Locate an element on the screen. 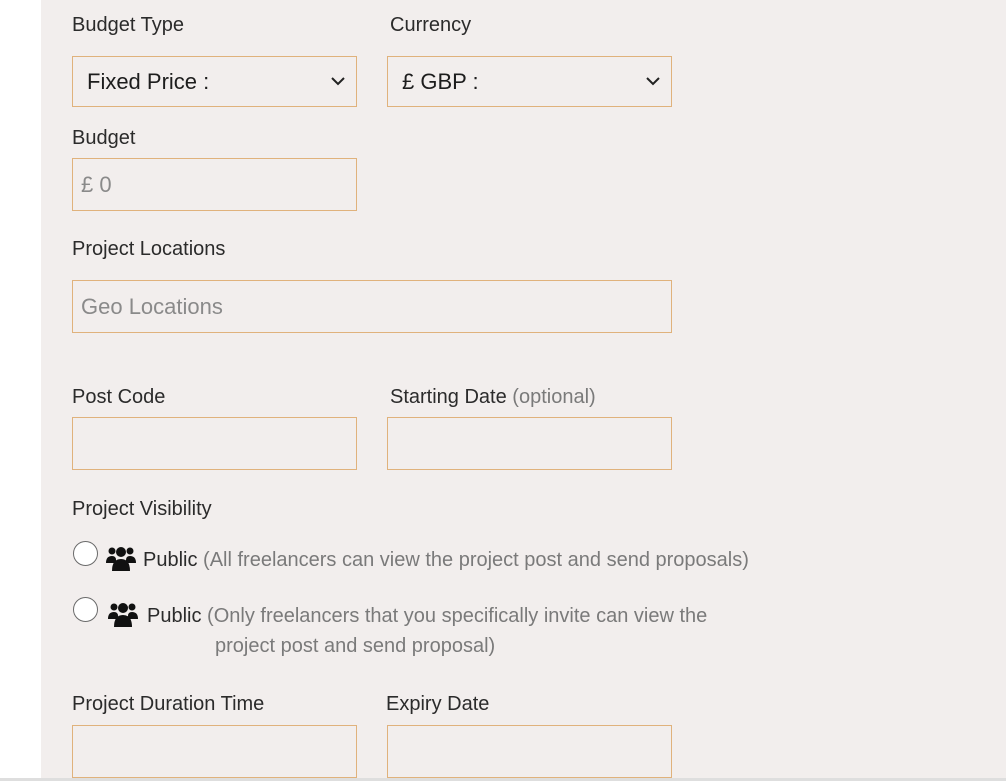 The image size is (1006, 781). project-duration-input is located at coordinates (214, 751).